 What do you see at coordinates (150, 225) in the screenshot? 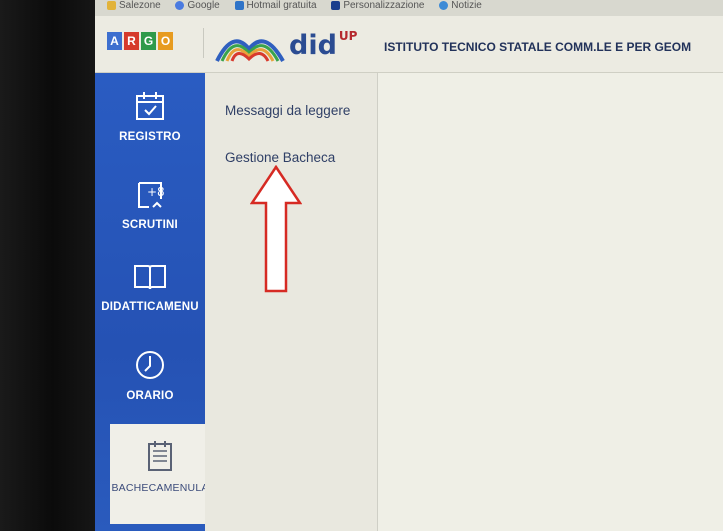
I see `sidebar-item-label: SCRUTINI` at bounding box center [150, 225].